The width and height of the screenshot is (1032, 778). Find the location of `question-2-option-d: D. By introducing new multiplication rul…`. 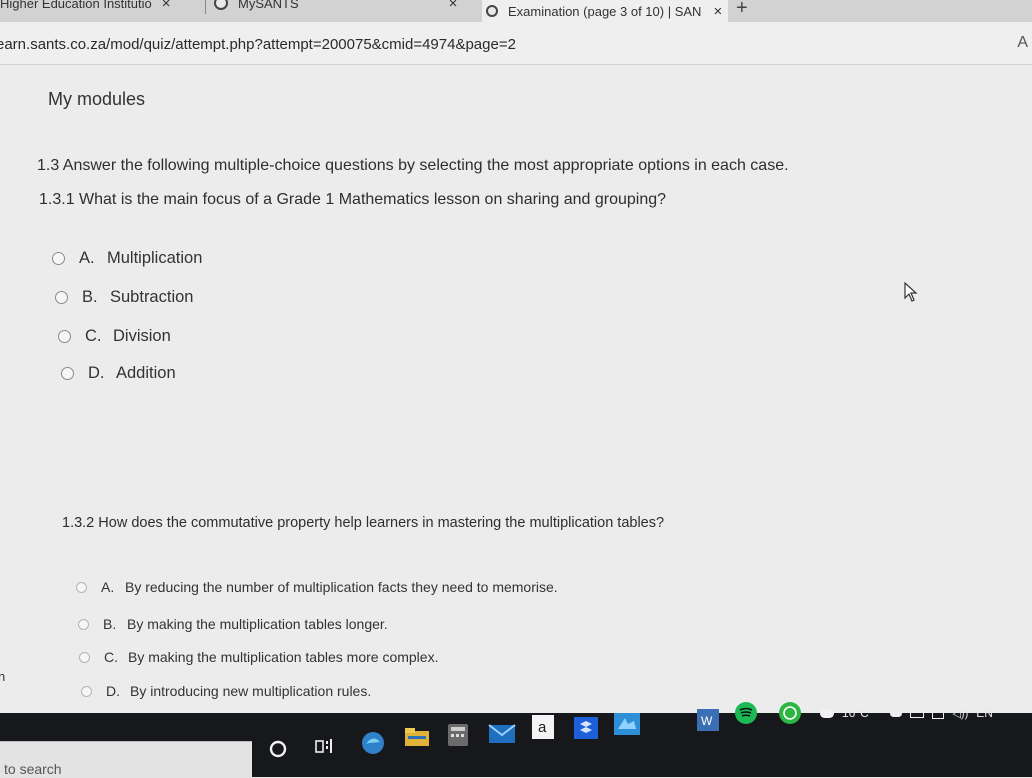

question-2-option-d: D. By introducing new multiplication rul… is located at coordinates (226, 691).